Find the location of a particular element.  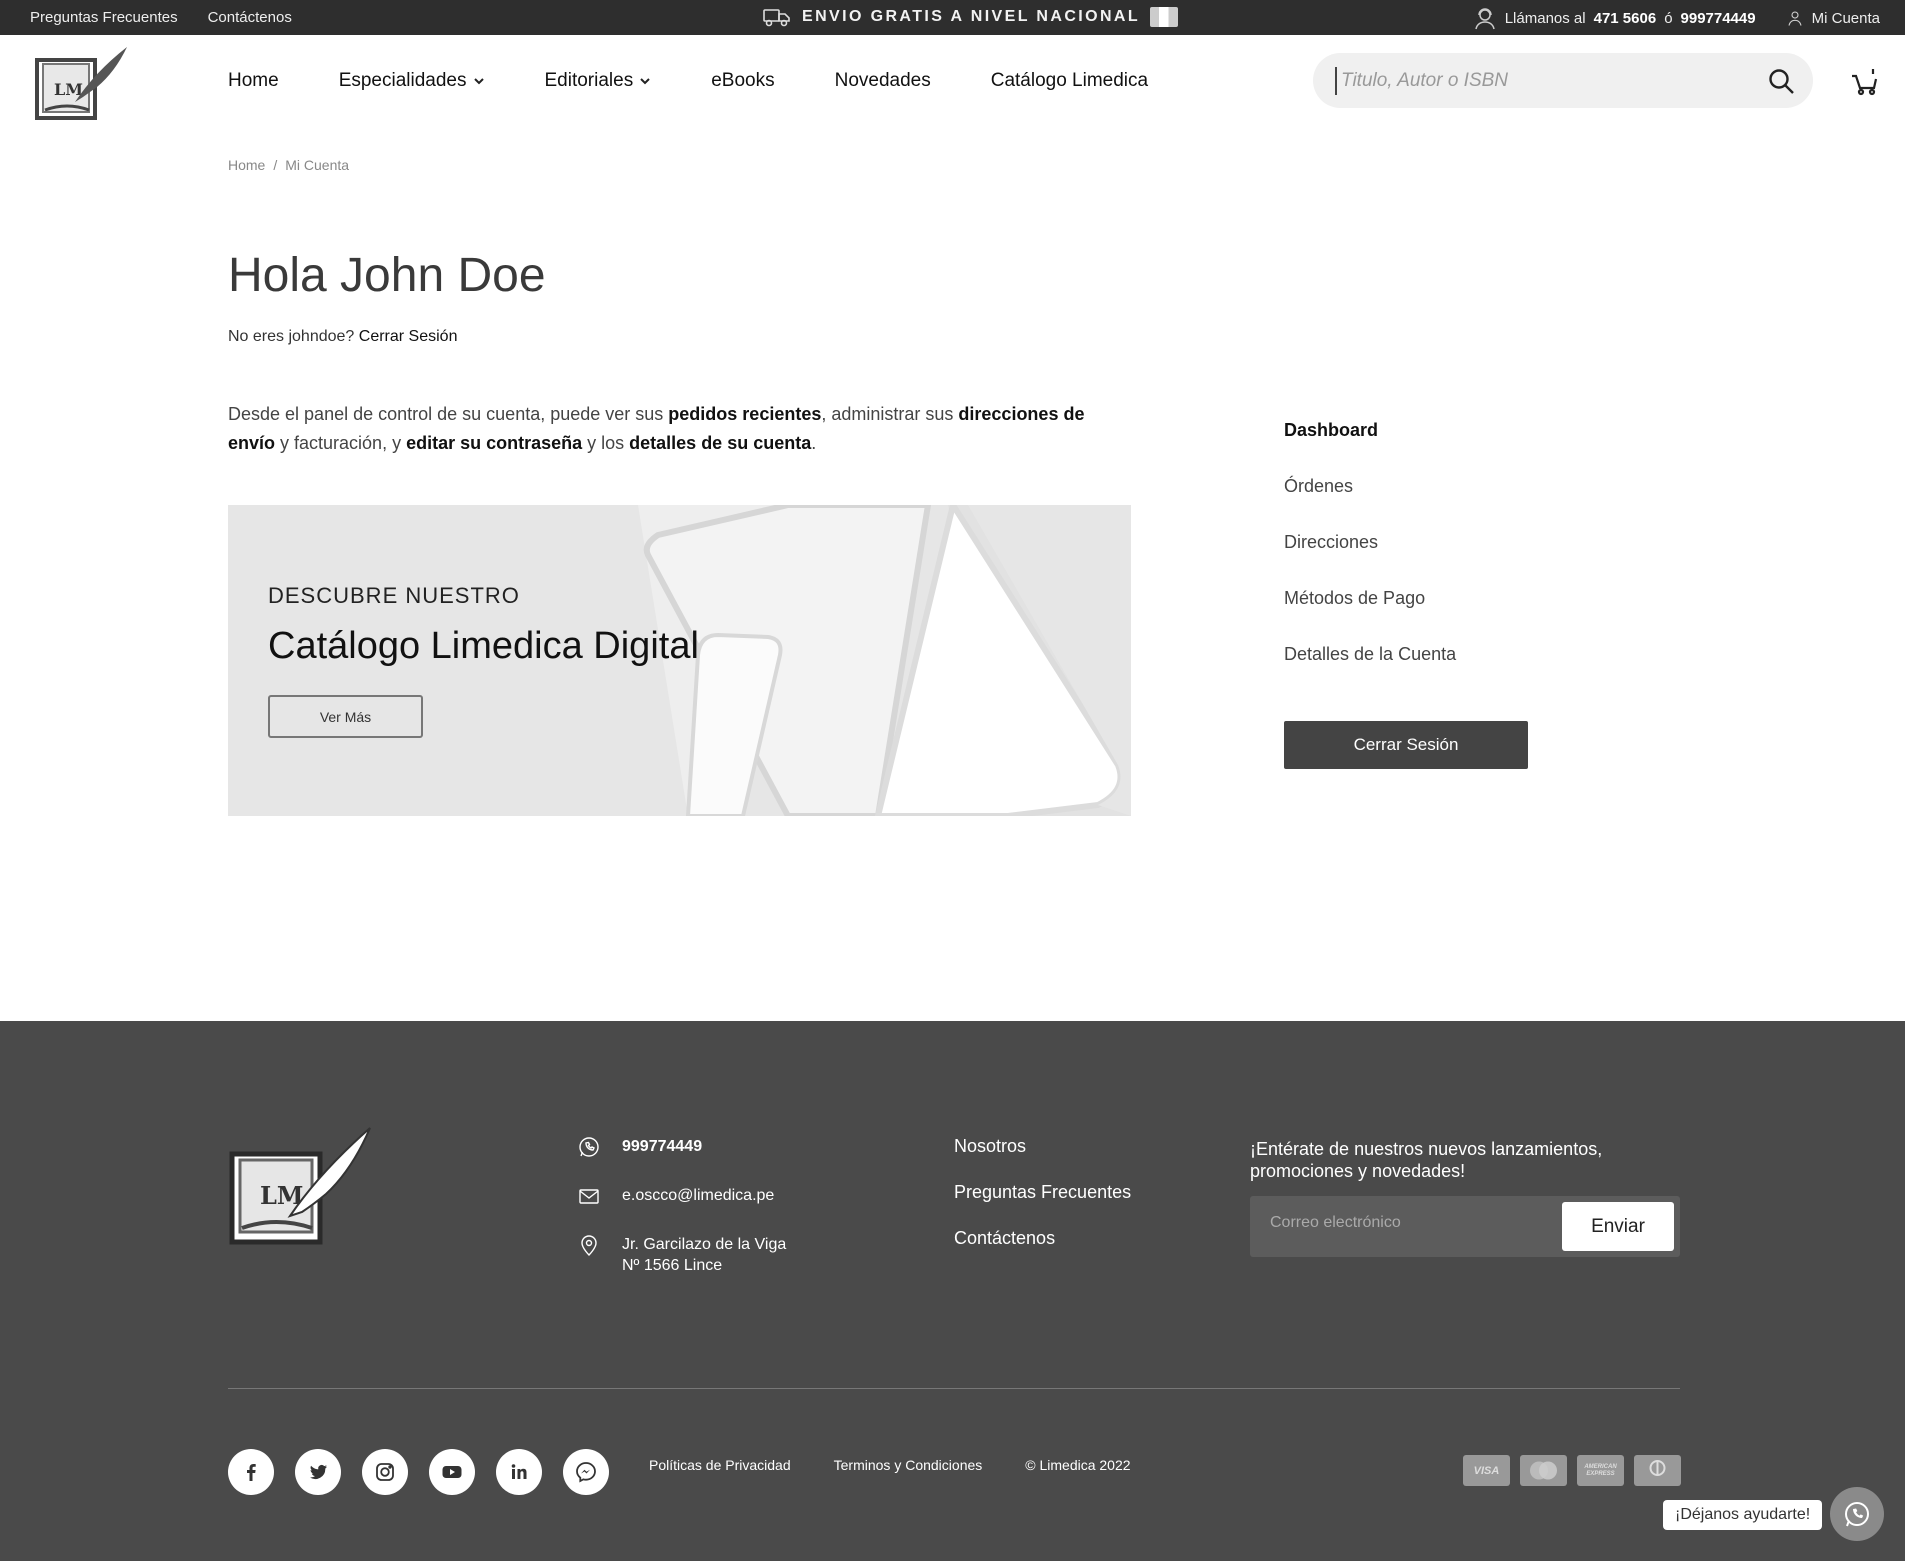

footer-link-contact: Contáctenos is located at coordinates (1004, 1238).